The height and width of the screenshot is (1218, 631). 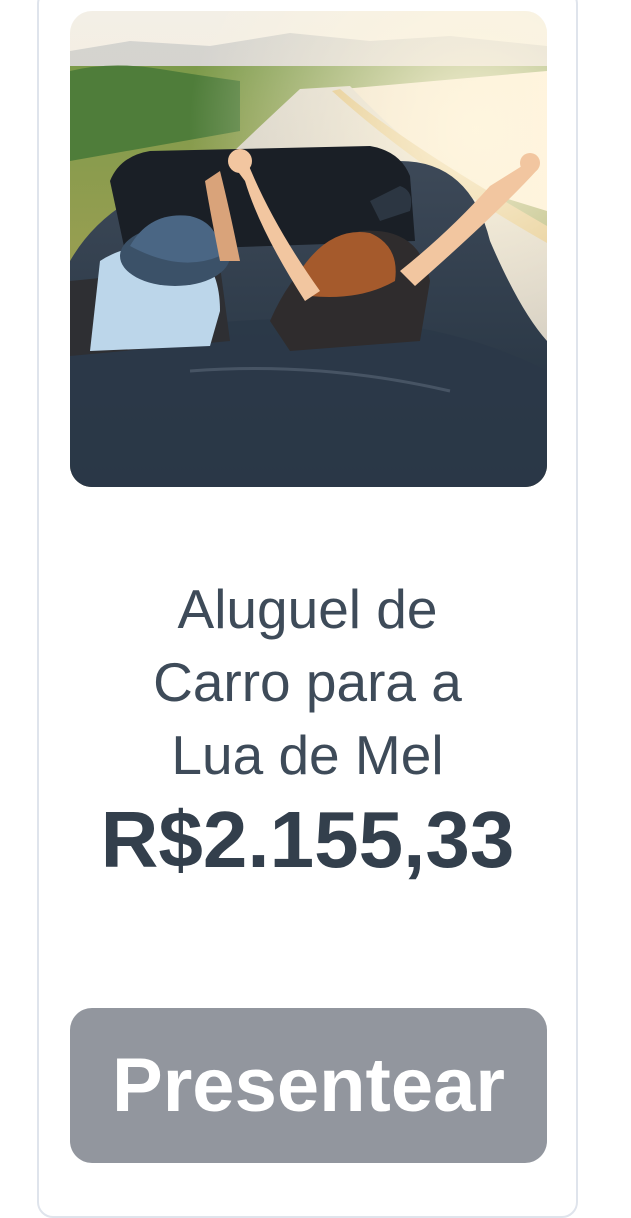 What do you see at coordinates (308, 1085) in the screenshot?
I see `gift-button: Presentear` at bounding box center [308, 1085].